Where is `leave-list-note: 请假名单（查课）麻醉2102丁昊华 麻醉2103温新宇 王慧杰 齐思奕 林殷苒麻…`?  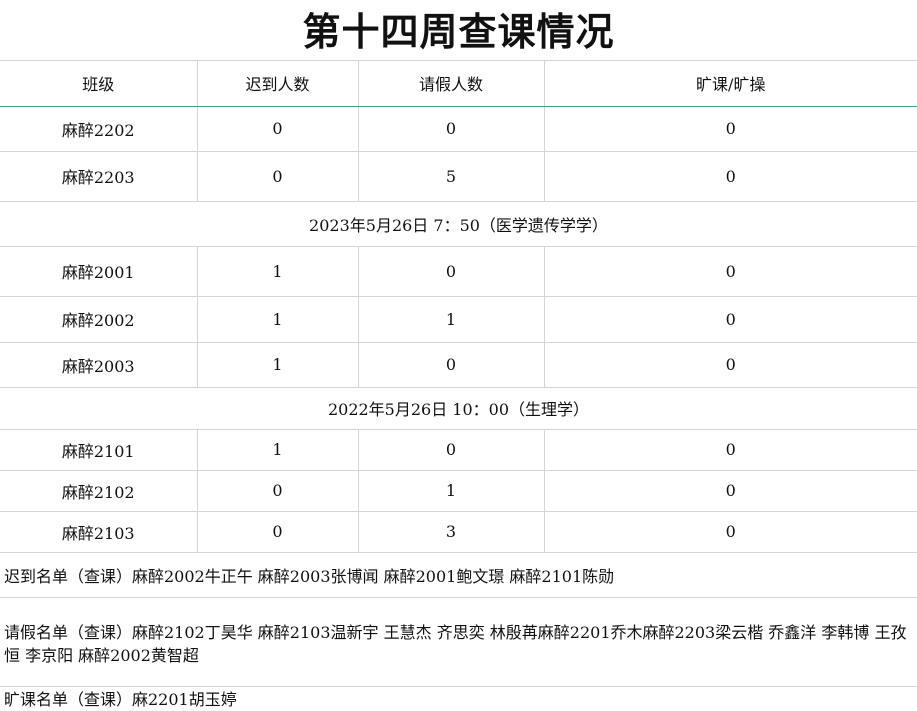 leave-list-note: 请假名单（查课）麻醉2102丁昊华 麻醉2103温新宇 王慧杰 齐思奕 林殷苒麻… is located at coordinates (458, 643).